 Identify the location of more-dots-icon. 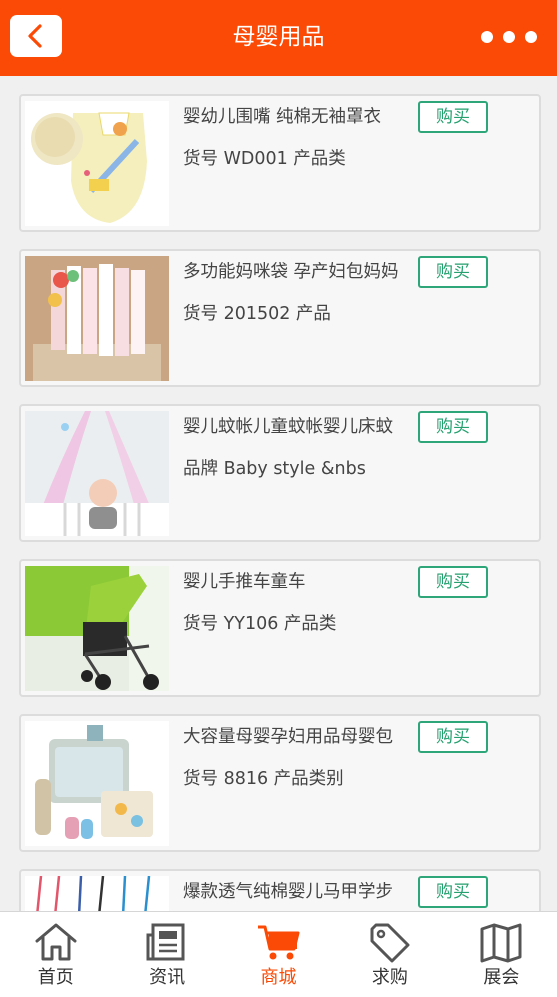
(487, 37).